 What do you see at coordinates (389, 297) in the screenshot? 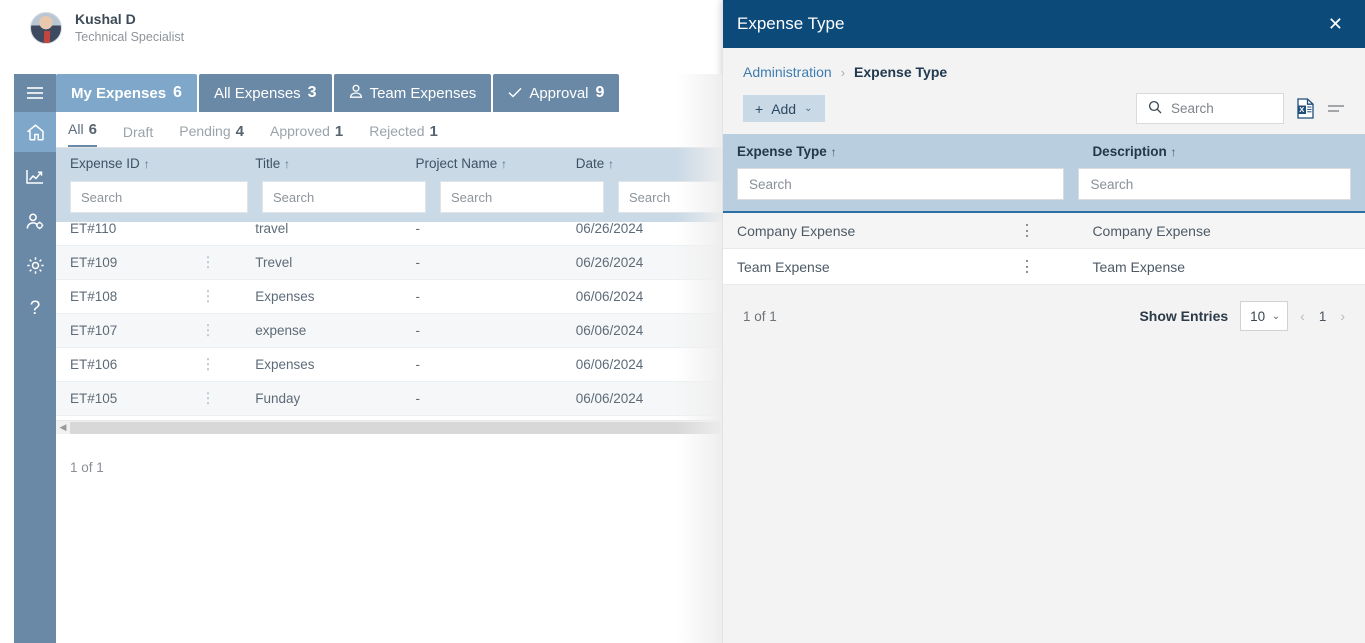
I see `table-row: ET#108 Expenses - 06/06/2024` at bounding box center [389, 297].